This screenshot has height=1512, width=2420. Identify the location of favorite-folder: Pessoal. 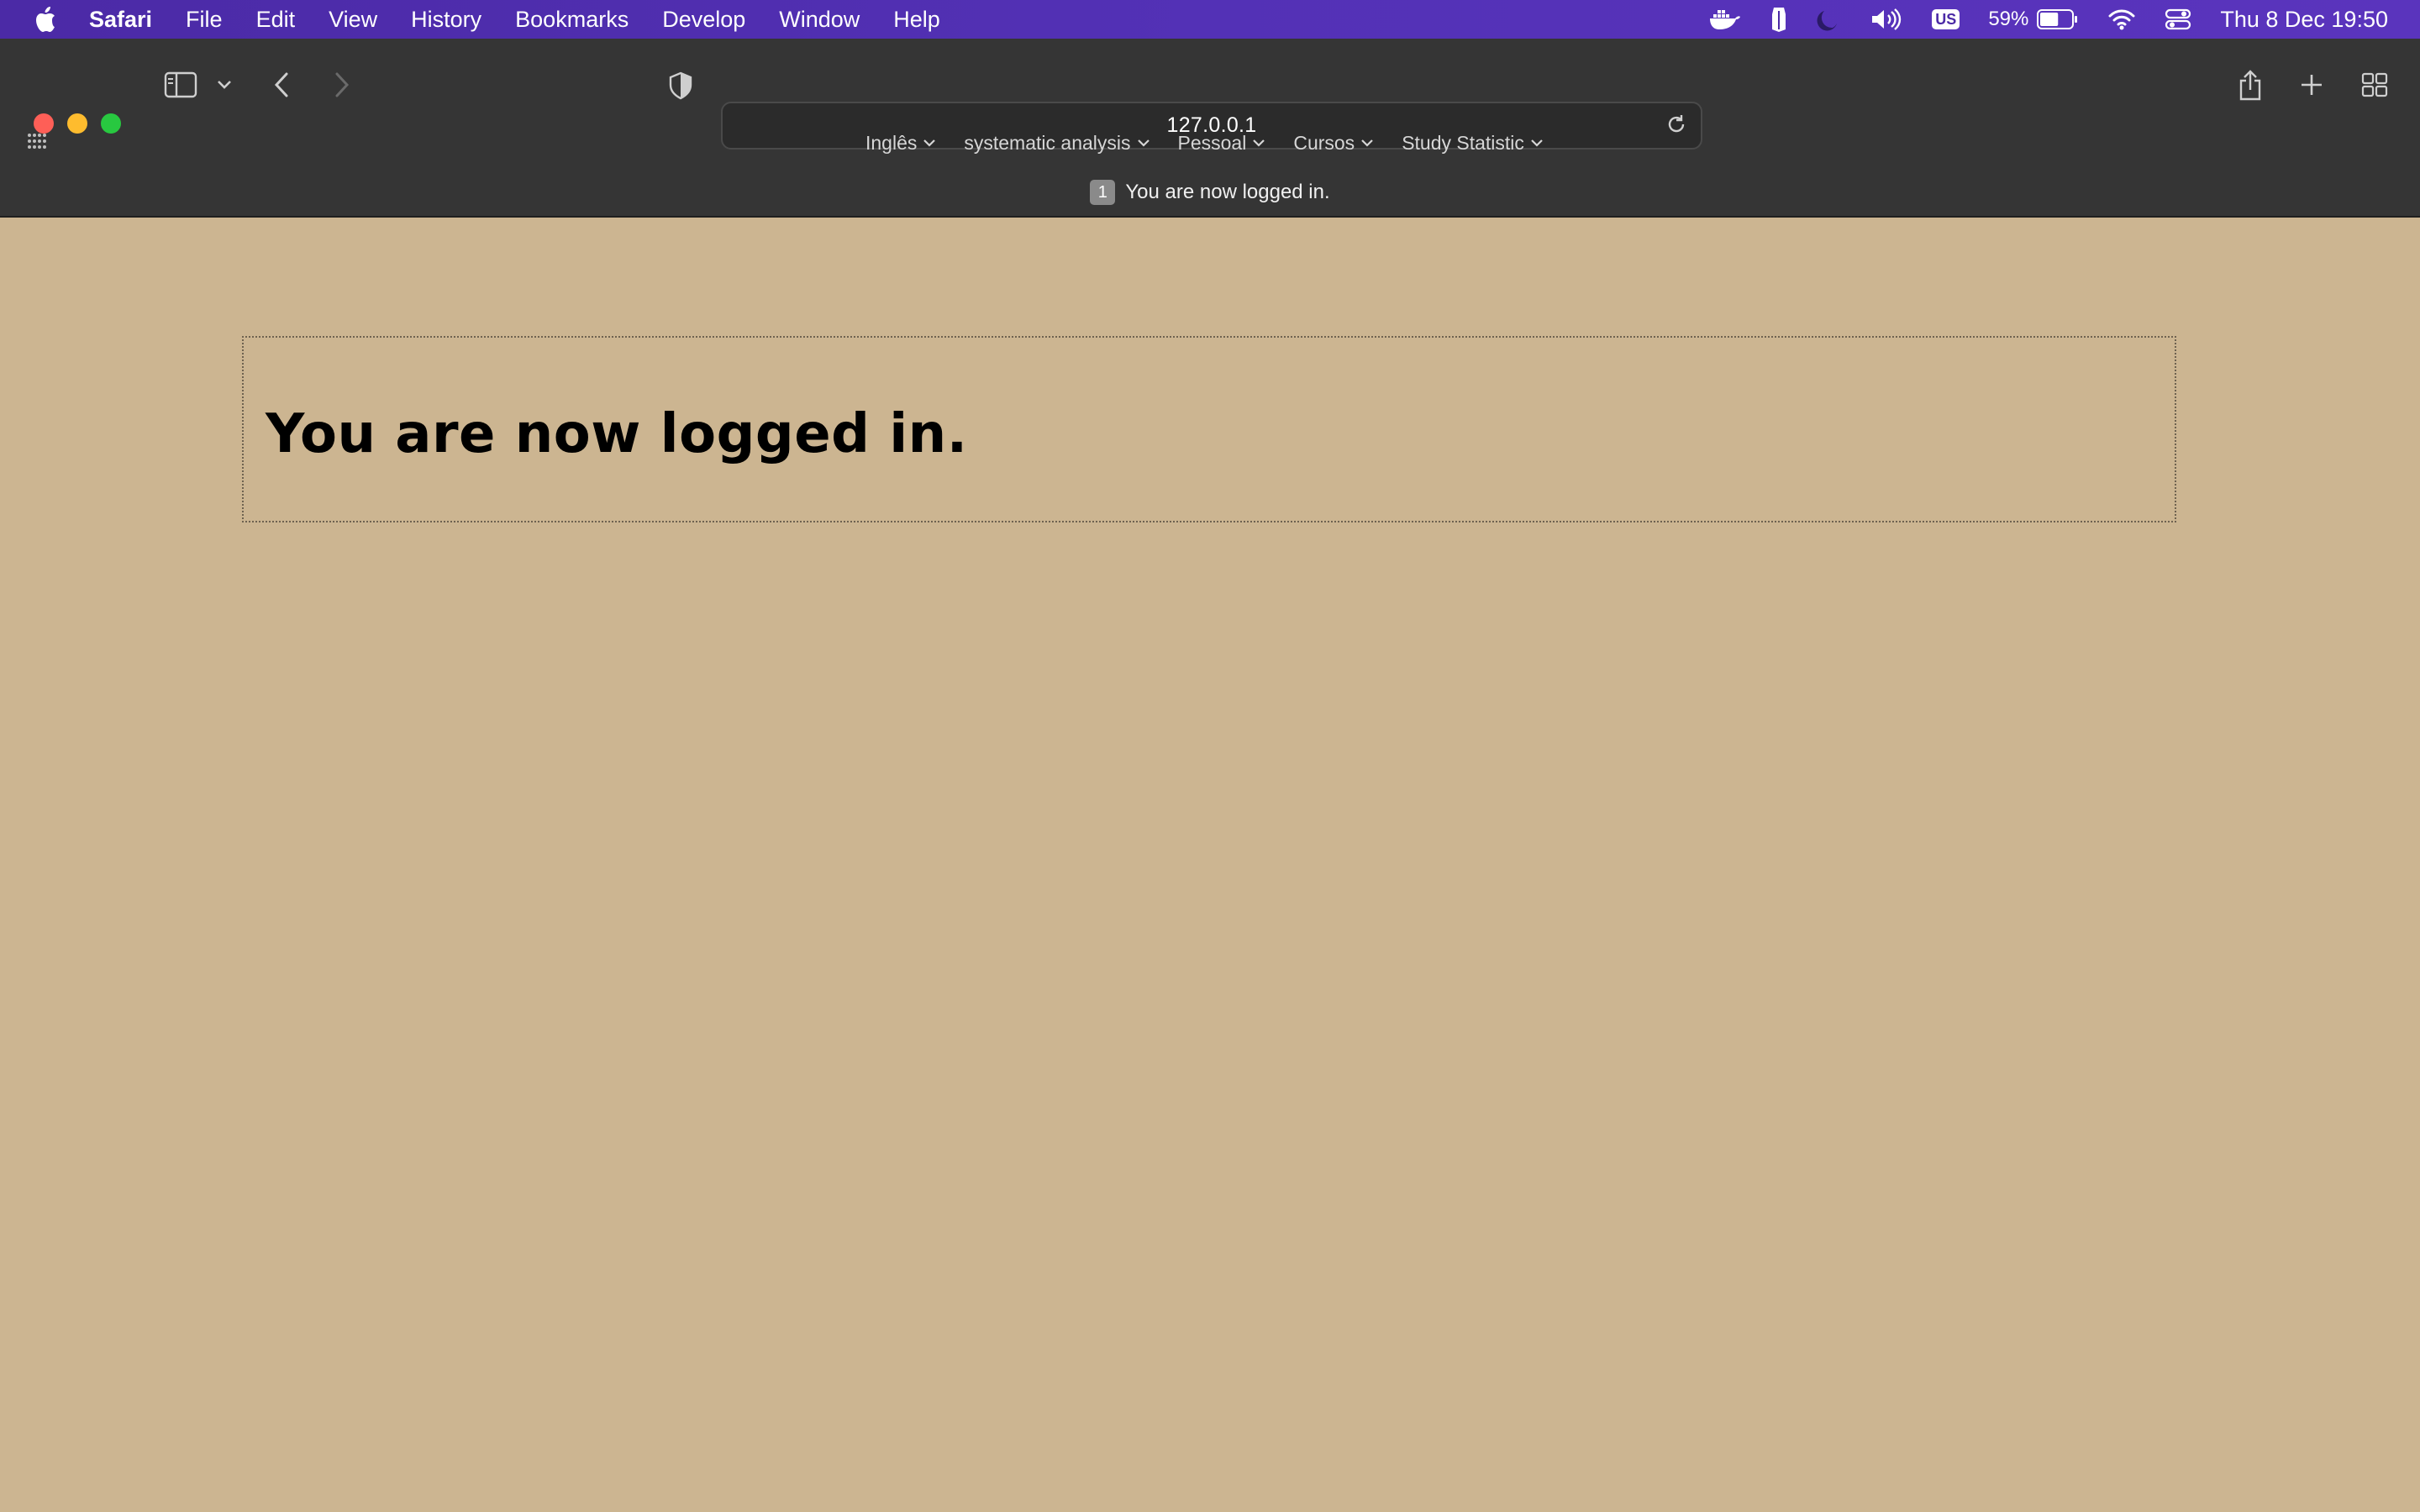
(1222, 143).